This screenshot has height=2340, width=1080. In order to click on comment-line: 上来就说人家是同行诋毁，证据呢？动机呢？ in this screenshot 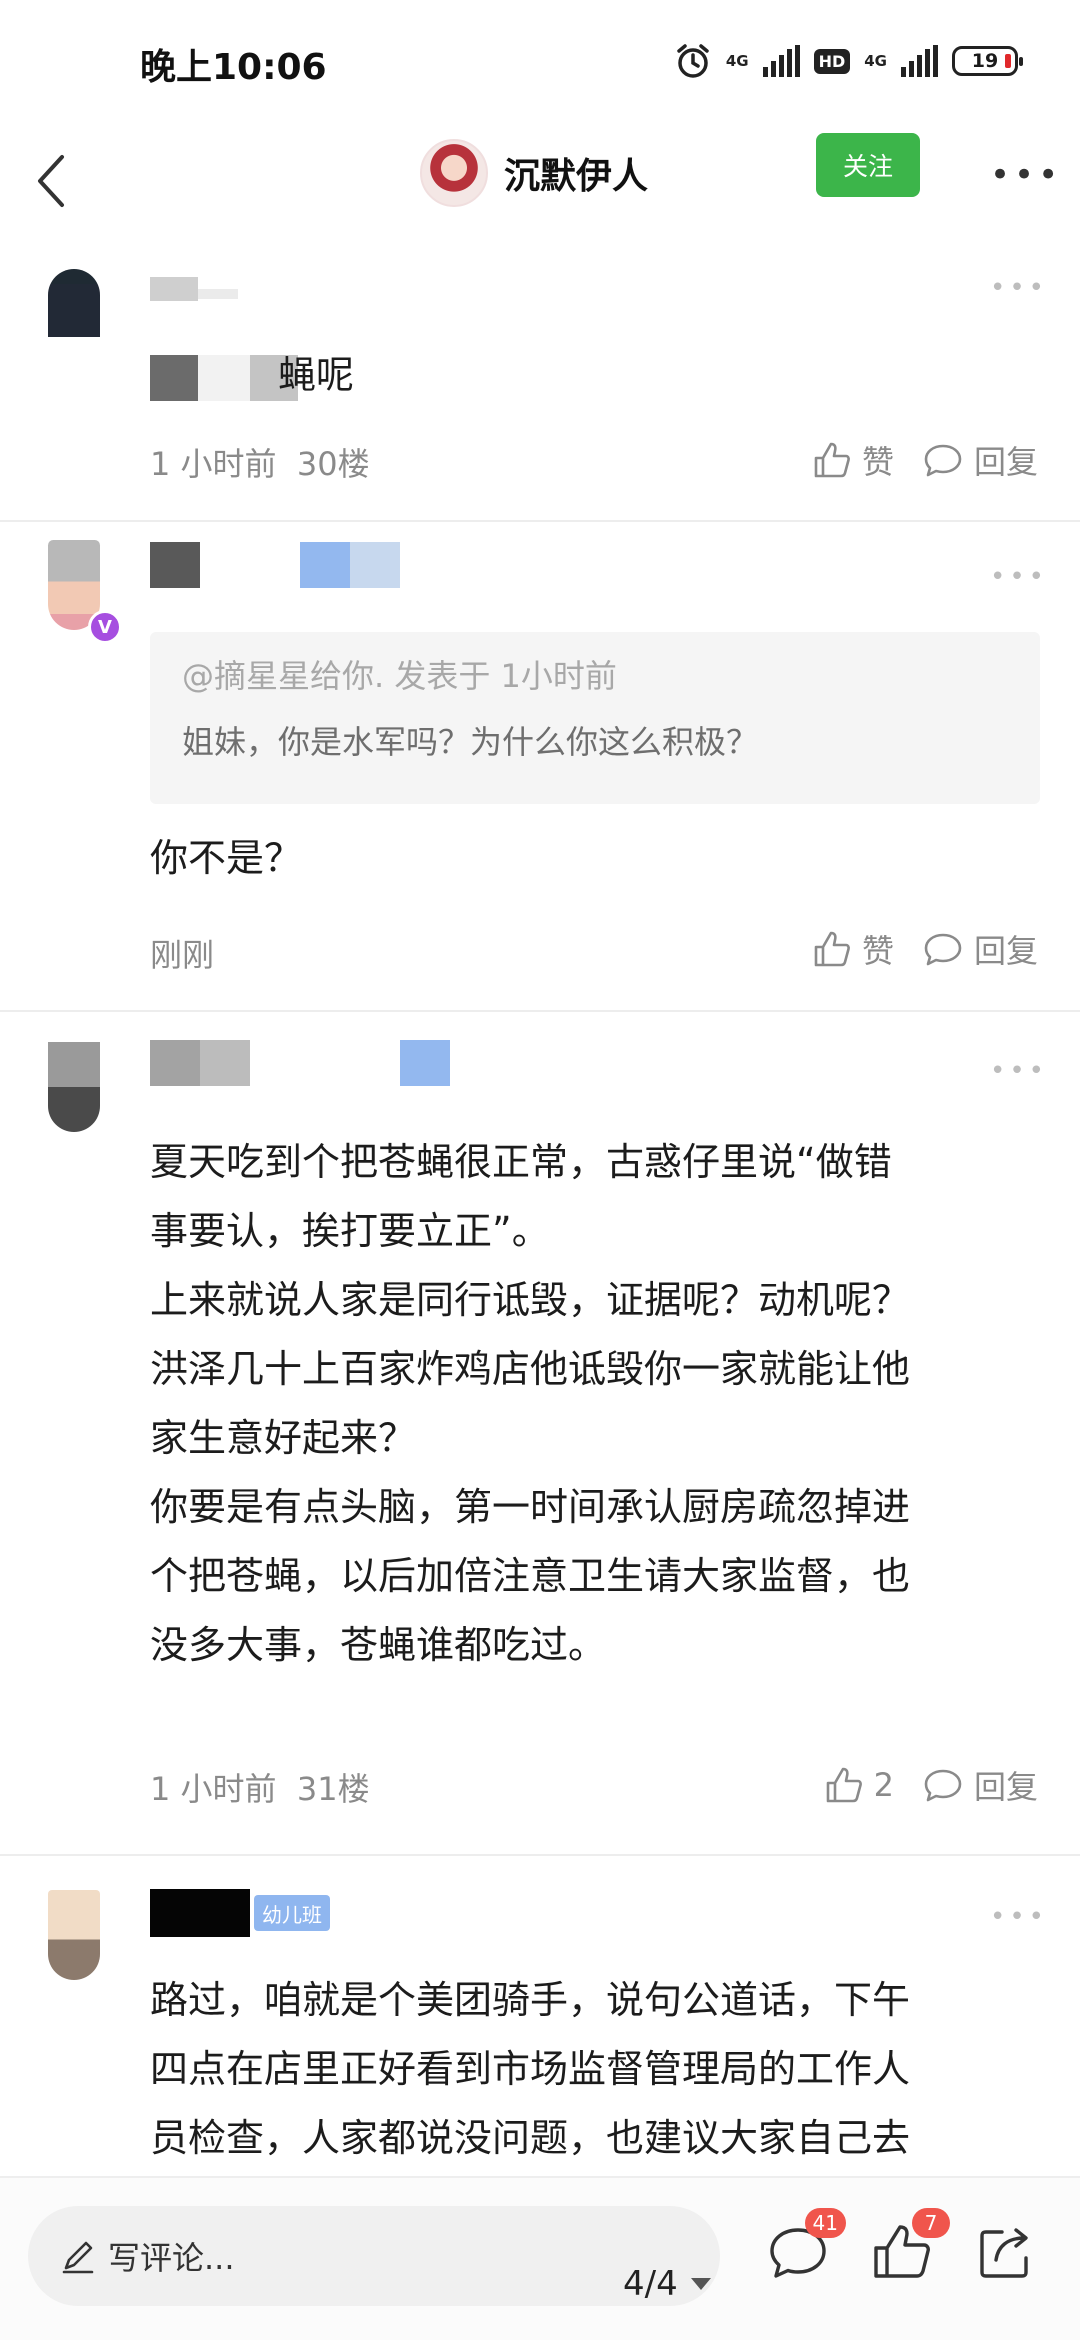, I will do `click(530, 1300)`.